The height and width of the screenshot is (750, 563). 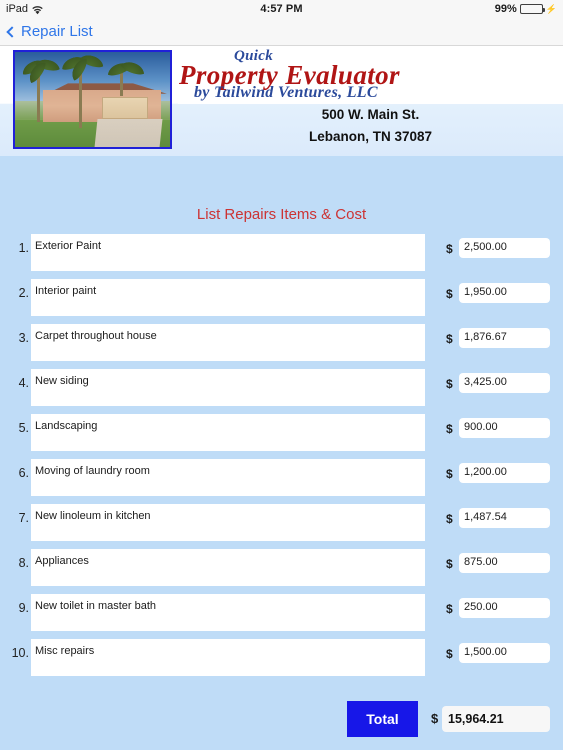 I want to click on address-line-2: Lebanon, TN 37087, so click(x=370, y=136).